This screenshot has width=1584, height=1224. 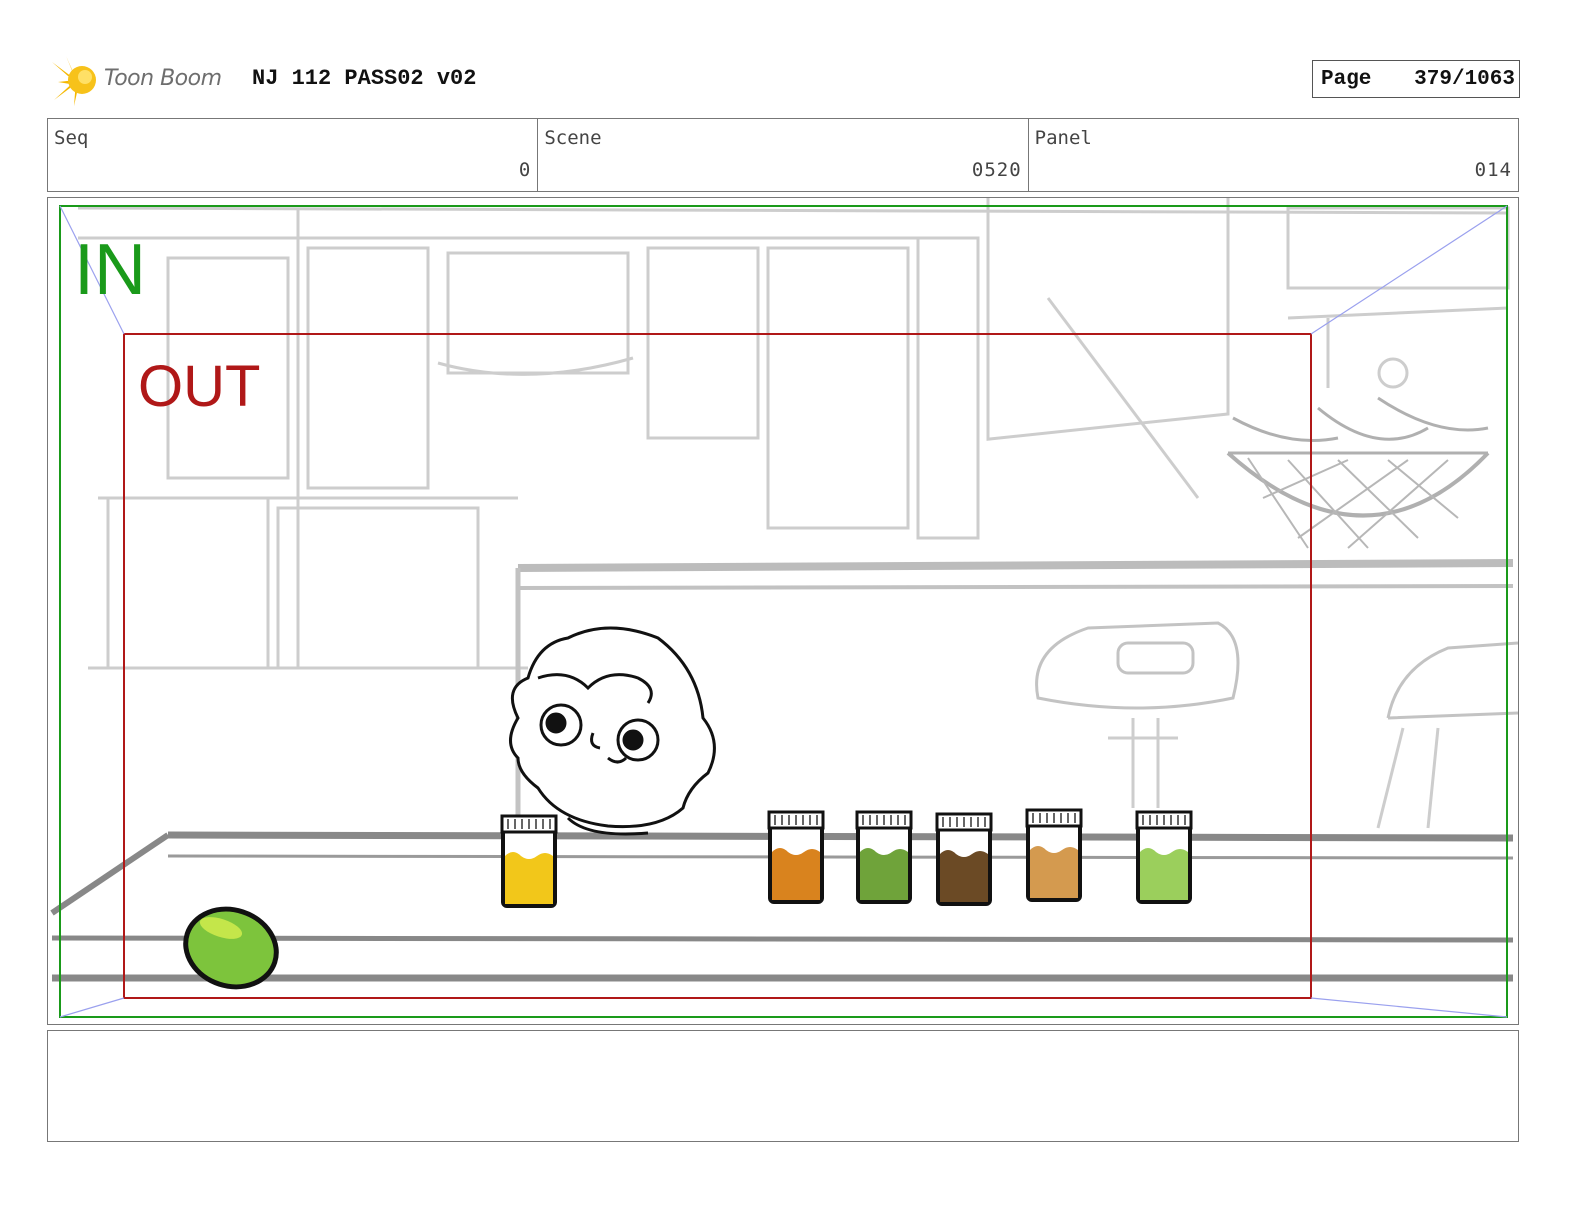 What do you see at coordinates (1409, 1007) in the screenshot?
I see `move-arrow-br` at bounding box center [1409, 1007].